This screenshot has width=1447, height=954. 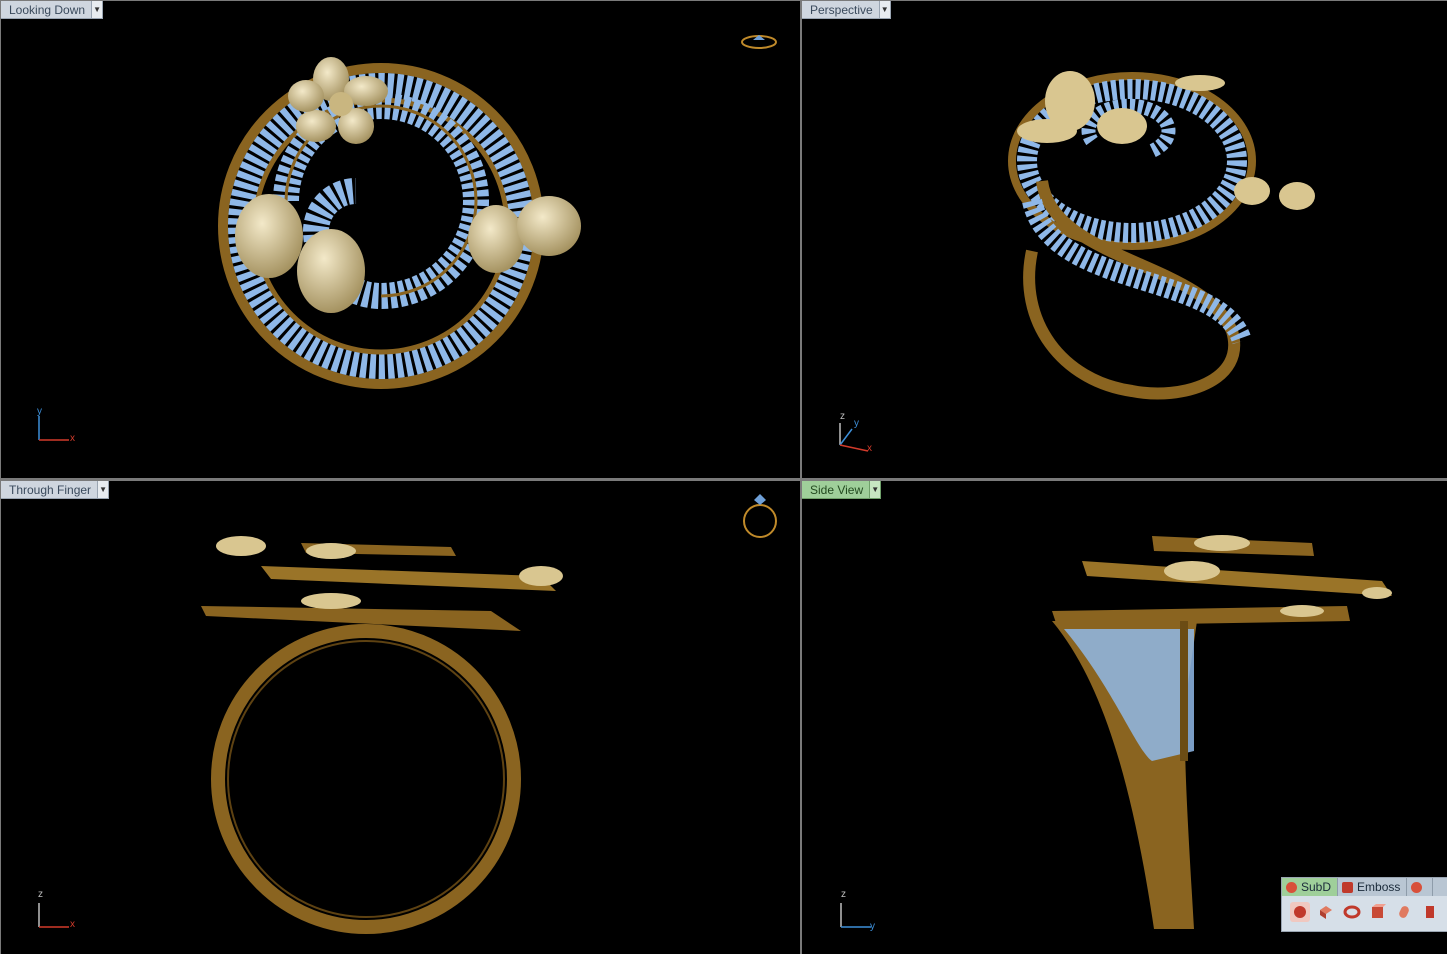 I want to click on axis-label-depth: z, so click(x=842, y=416).